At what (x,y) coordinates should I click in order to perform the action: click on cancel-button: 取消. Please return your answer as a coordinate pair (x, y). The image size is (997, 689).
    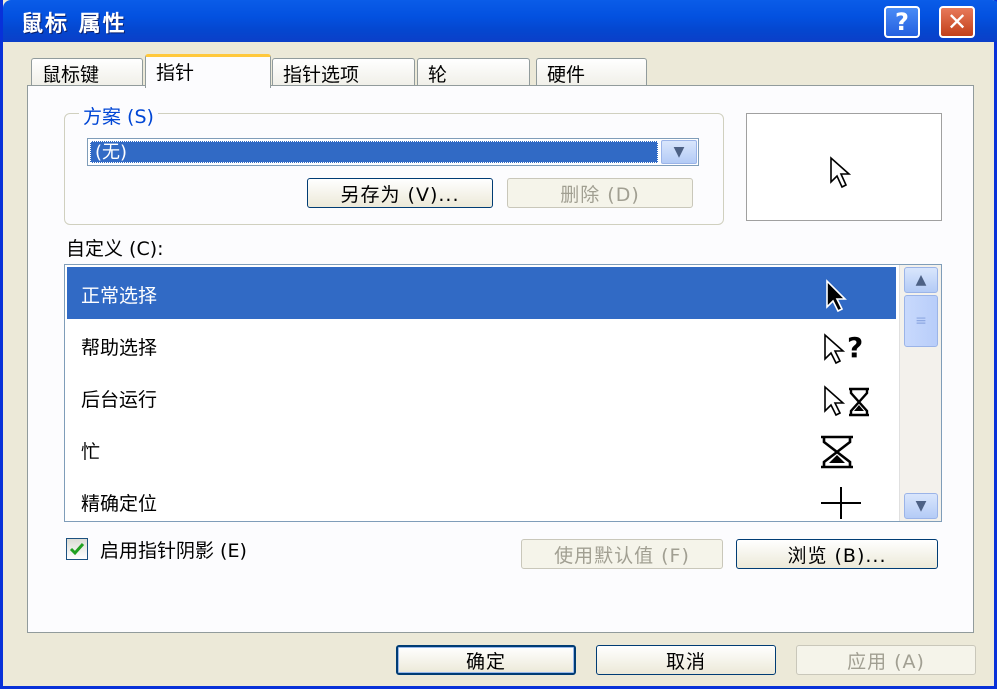
    Looking at the image, I should click on (686, 660).